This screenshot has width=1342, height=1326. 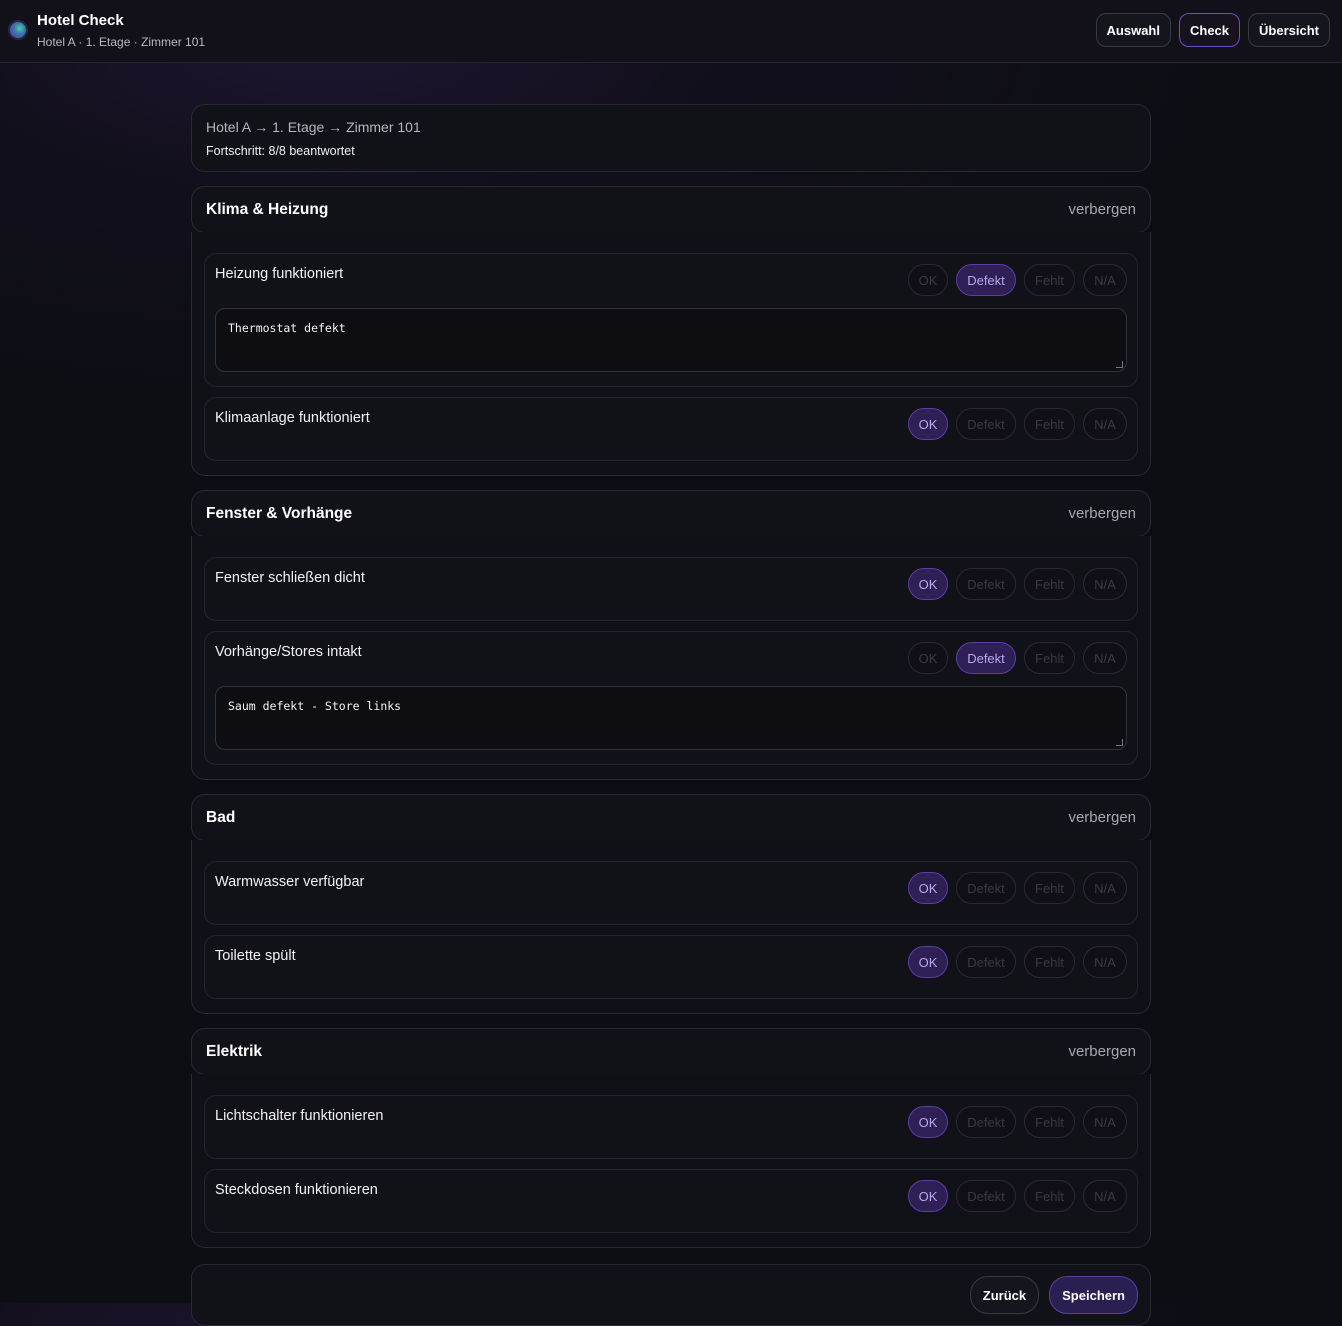 What do you see at coordinates (671, 340) in the screenshot?
I see `note-textarea: Thermostat defekt` at bounding box center [671, 340].